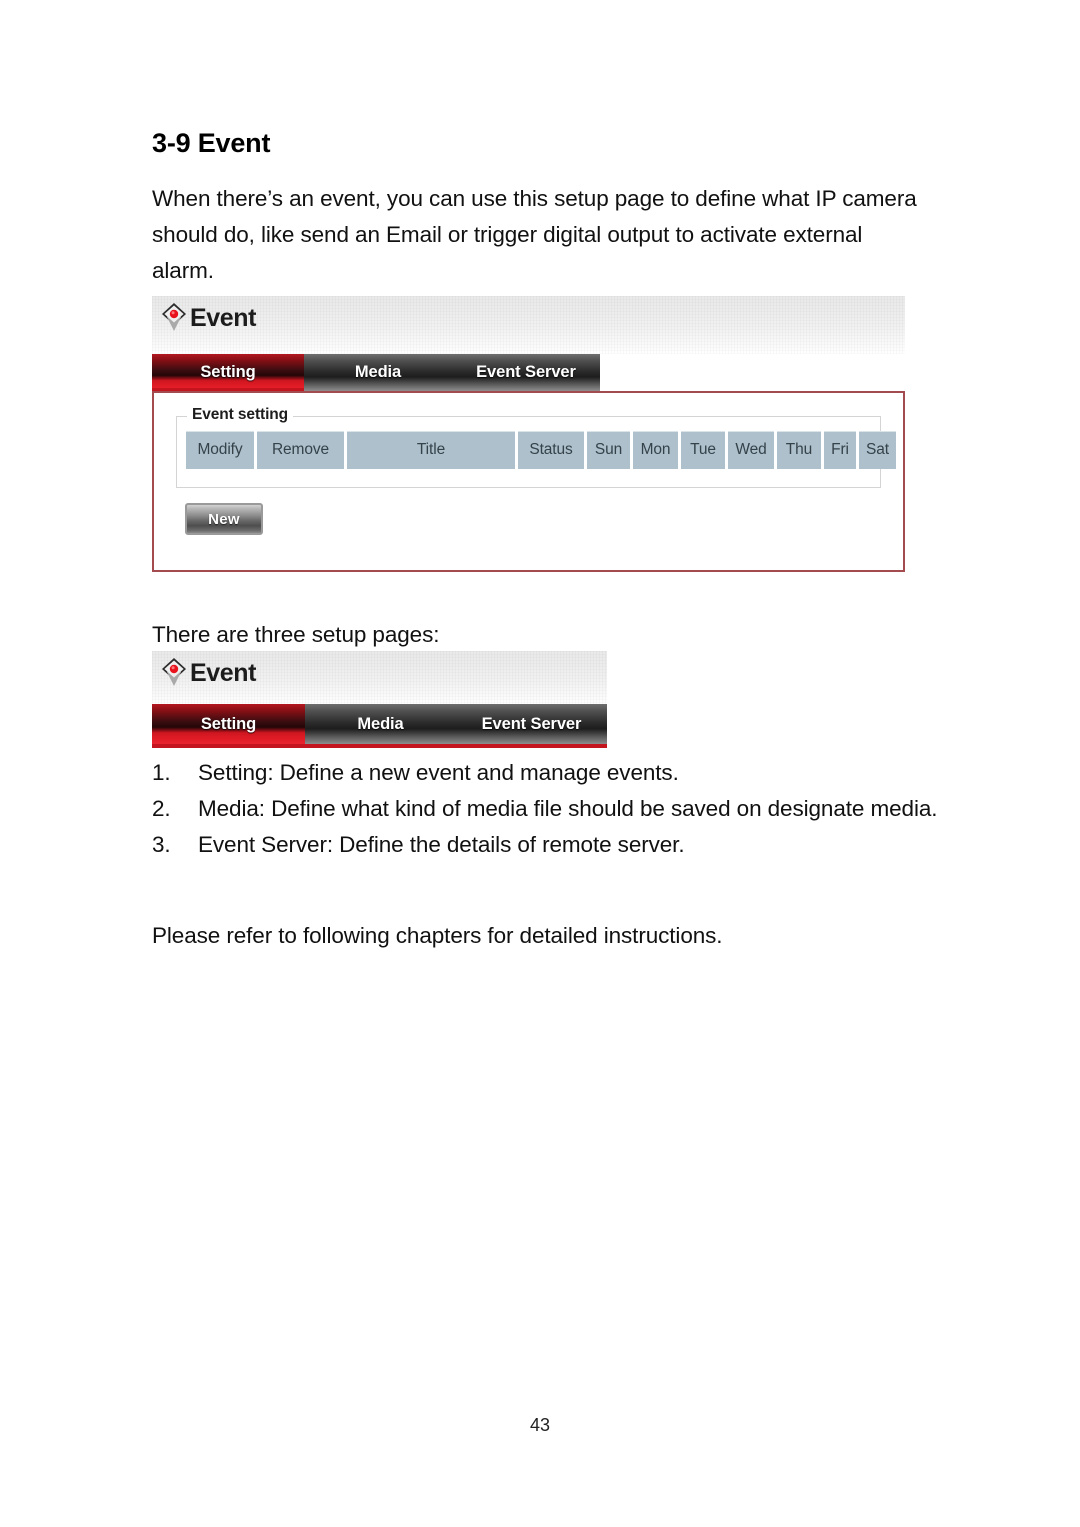 Image resolution: width=1080 pixels, height=1527 pixels. What do you see at coordinates (877, 450) in the screenshot?
I see `column-header-sat: Sat` at bounding box center [877, 450].